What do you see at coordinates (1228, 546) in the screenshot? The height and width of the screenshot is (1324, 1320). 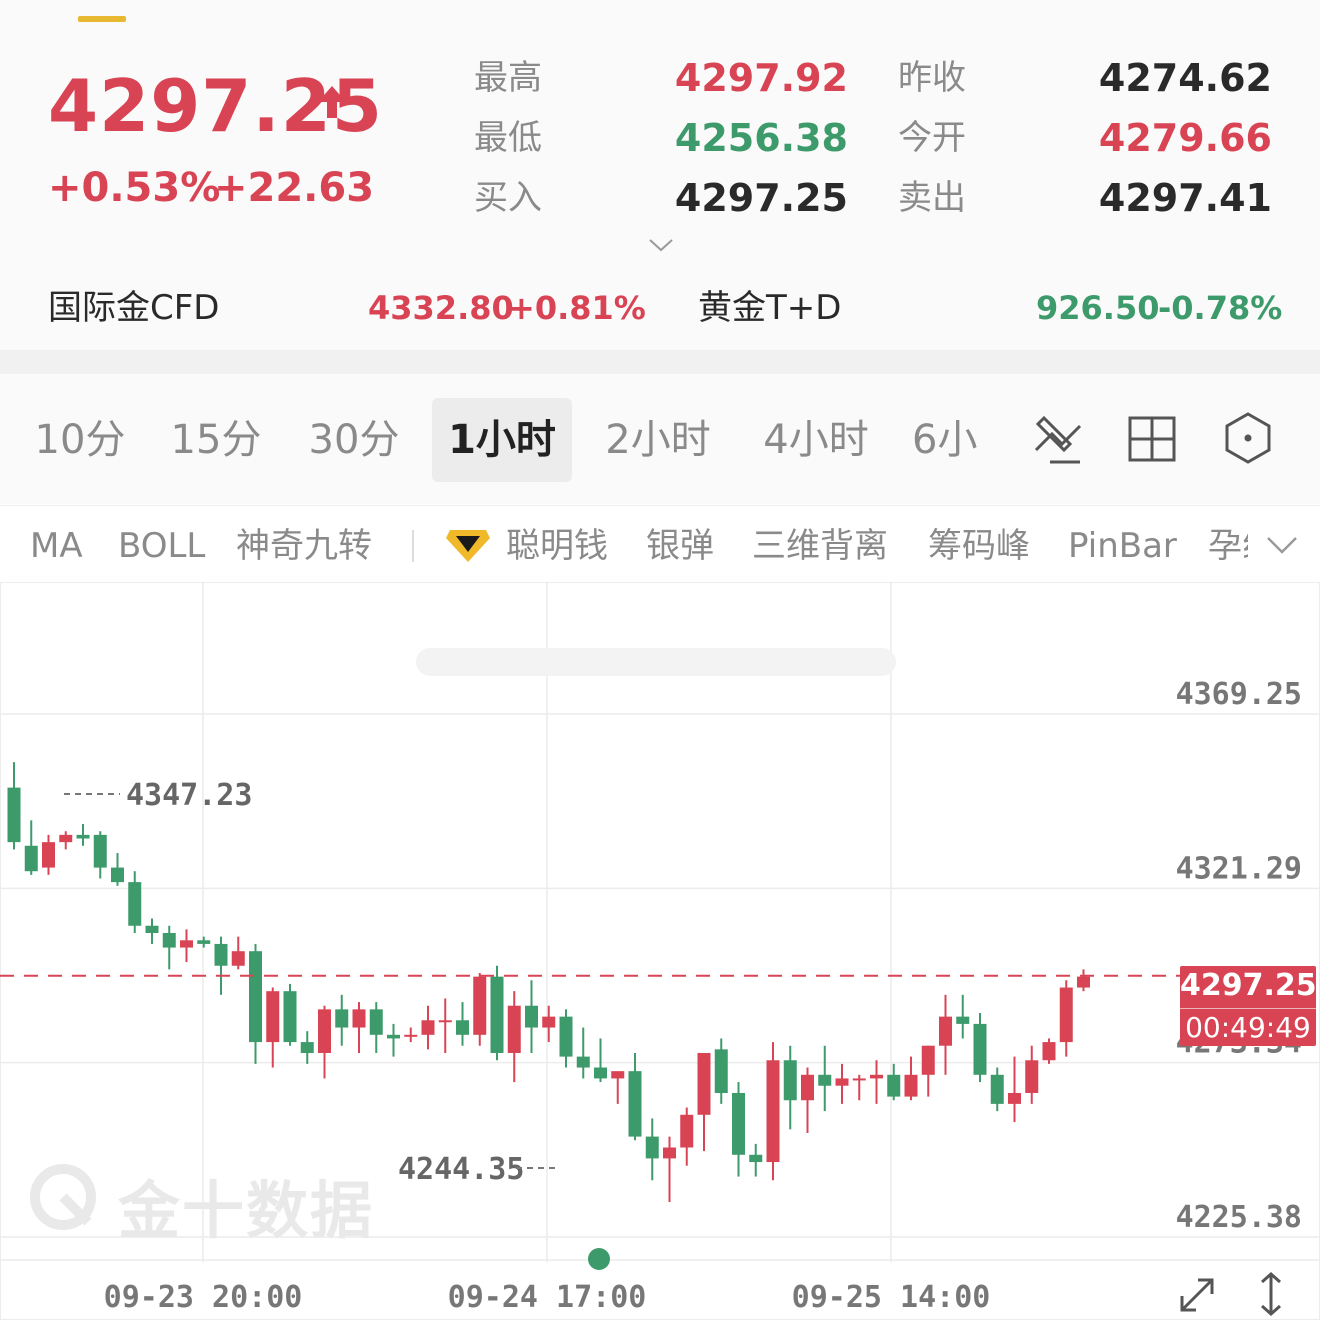 I see `indicator-inside-bar: 孕线` at bounding box center [1228, 546].